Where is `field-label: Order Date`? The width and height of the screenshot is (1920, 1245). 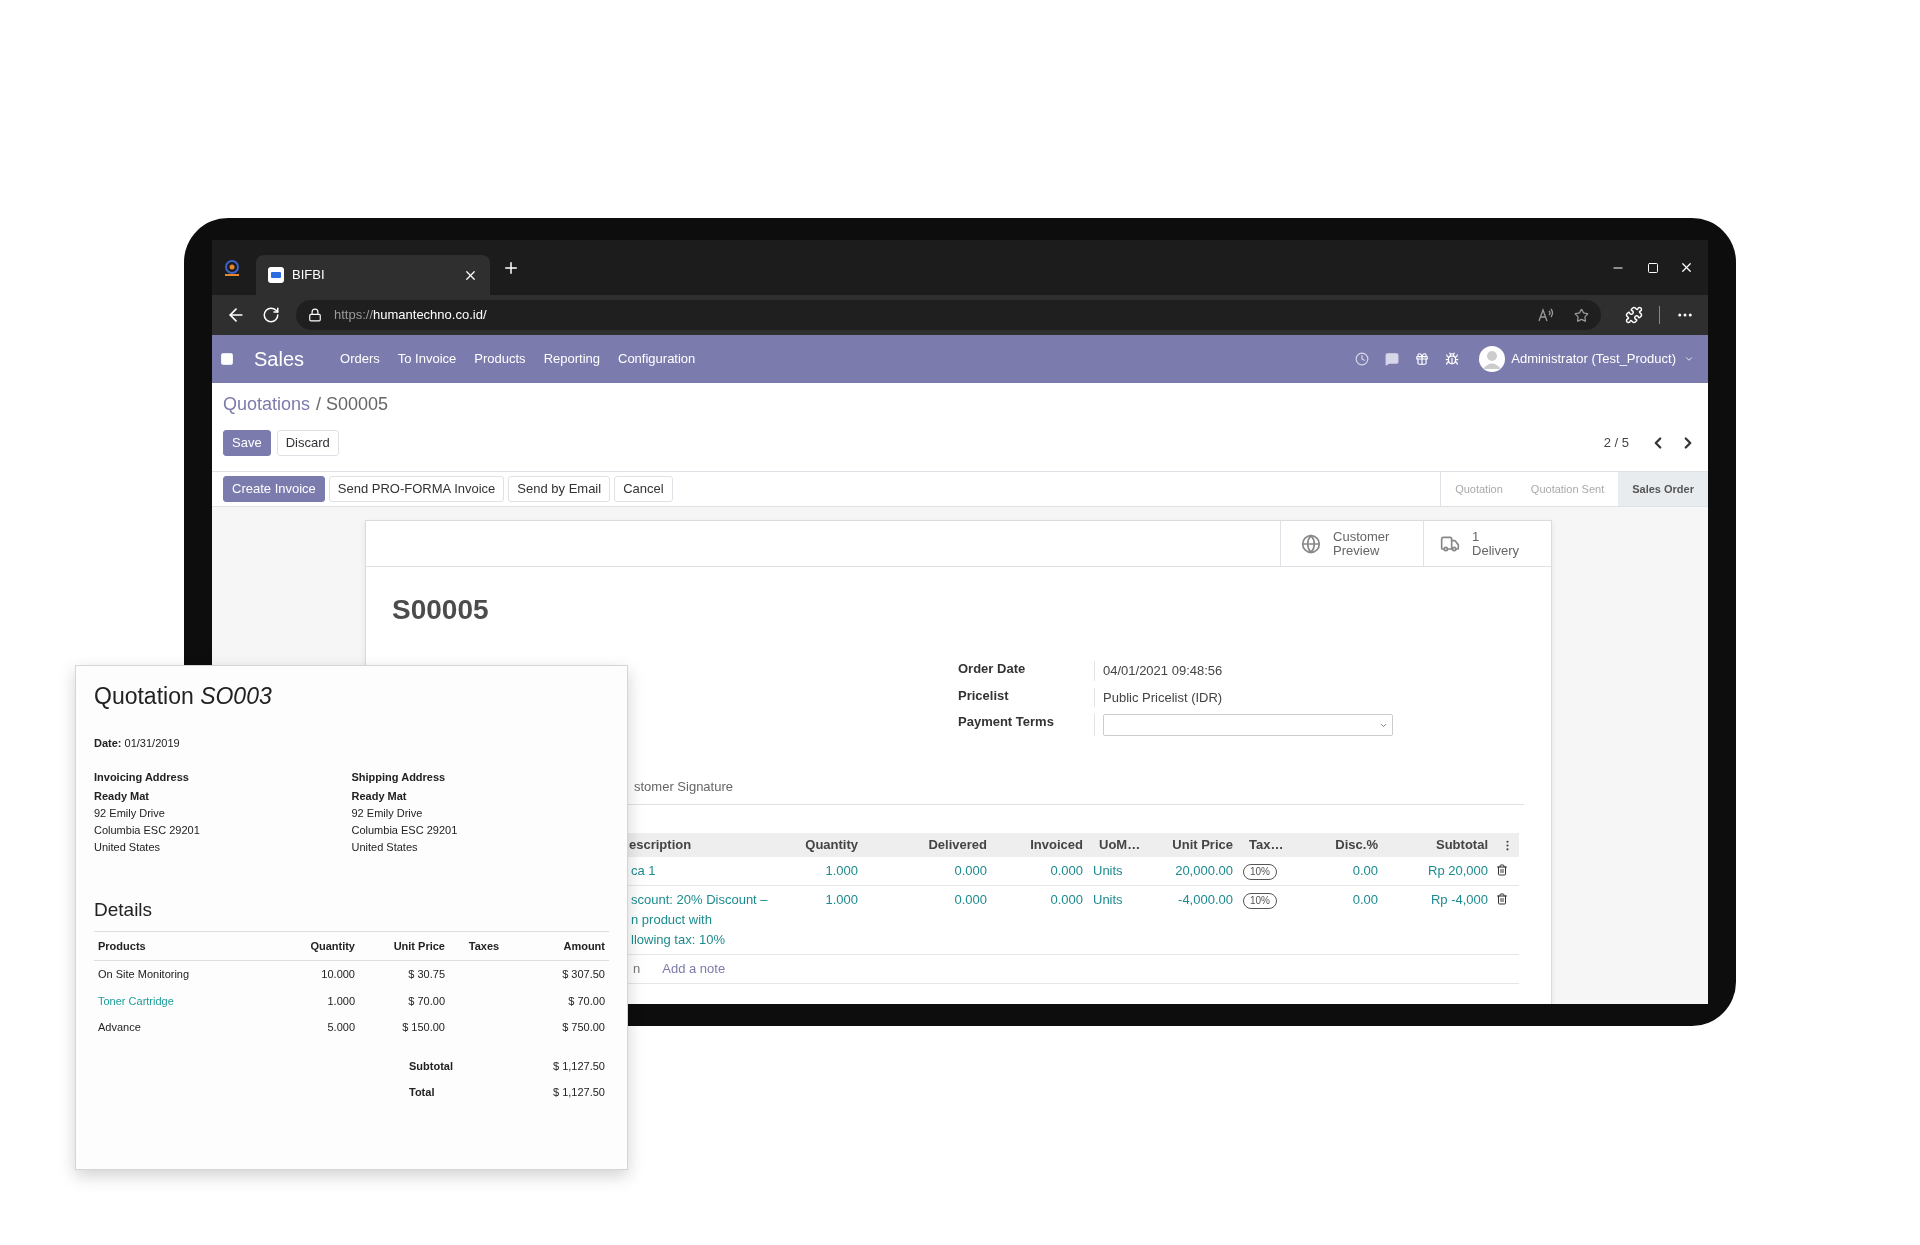
field-label: Order Date is located at coordinates (992, 669).